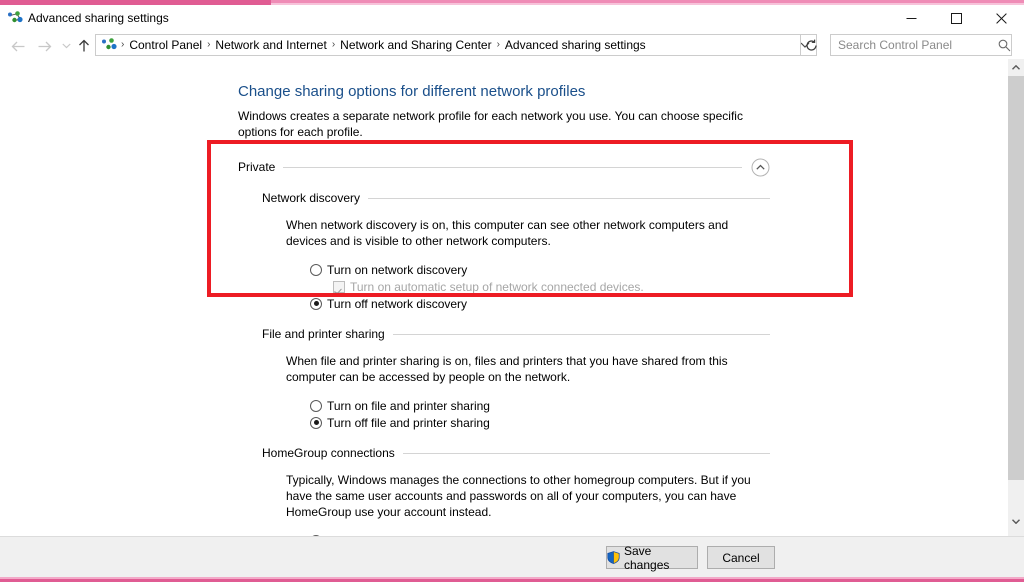  I want to click on refresh-icon, so click(811, 45).